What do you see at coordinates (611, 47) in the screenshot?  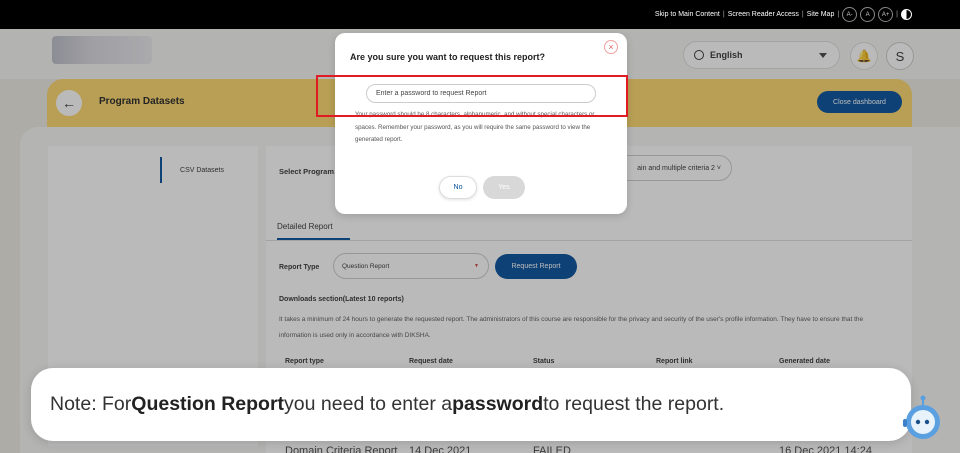 I see `close-icon: ×` at bounding box center [611, 47].